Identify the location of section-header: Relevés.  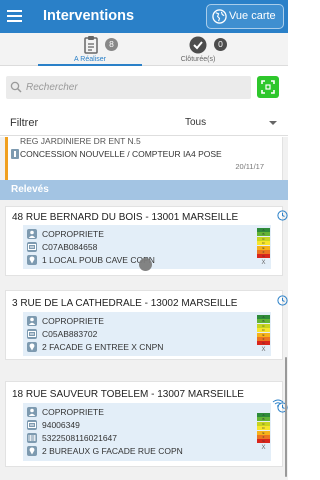
(144, 190).